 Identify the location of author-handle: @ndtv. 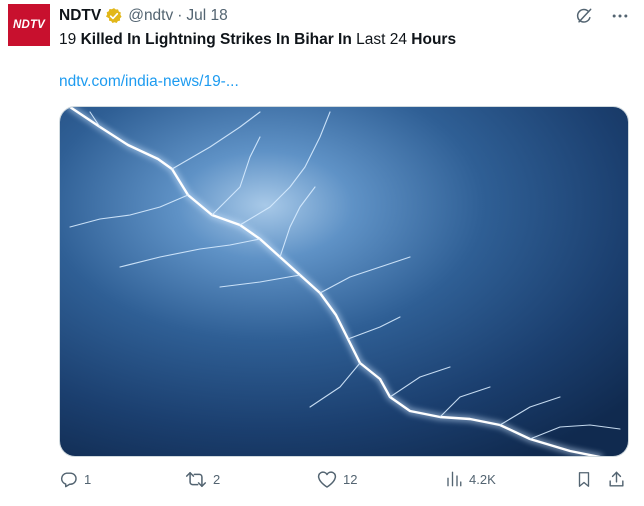
(150, 16).